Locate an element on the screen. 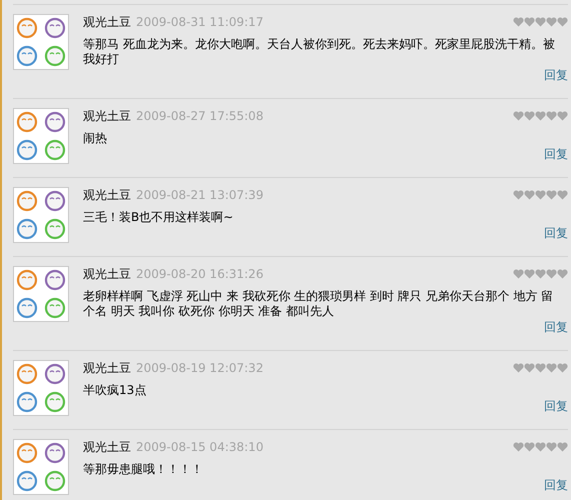 Image resolution: width=571 pixels, height=500 pixels. comment-time: 2009-08-15 04:38:10 is located at coordinates (200, 447).